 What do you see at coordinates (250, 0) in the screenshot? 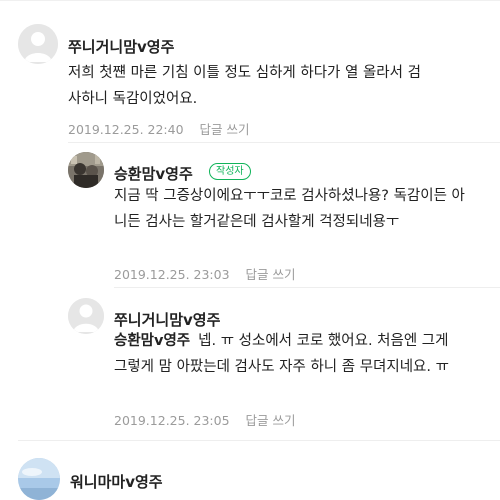
I see `top-divider` at bounding box center [250, 0].